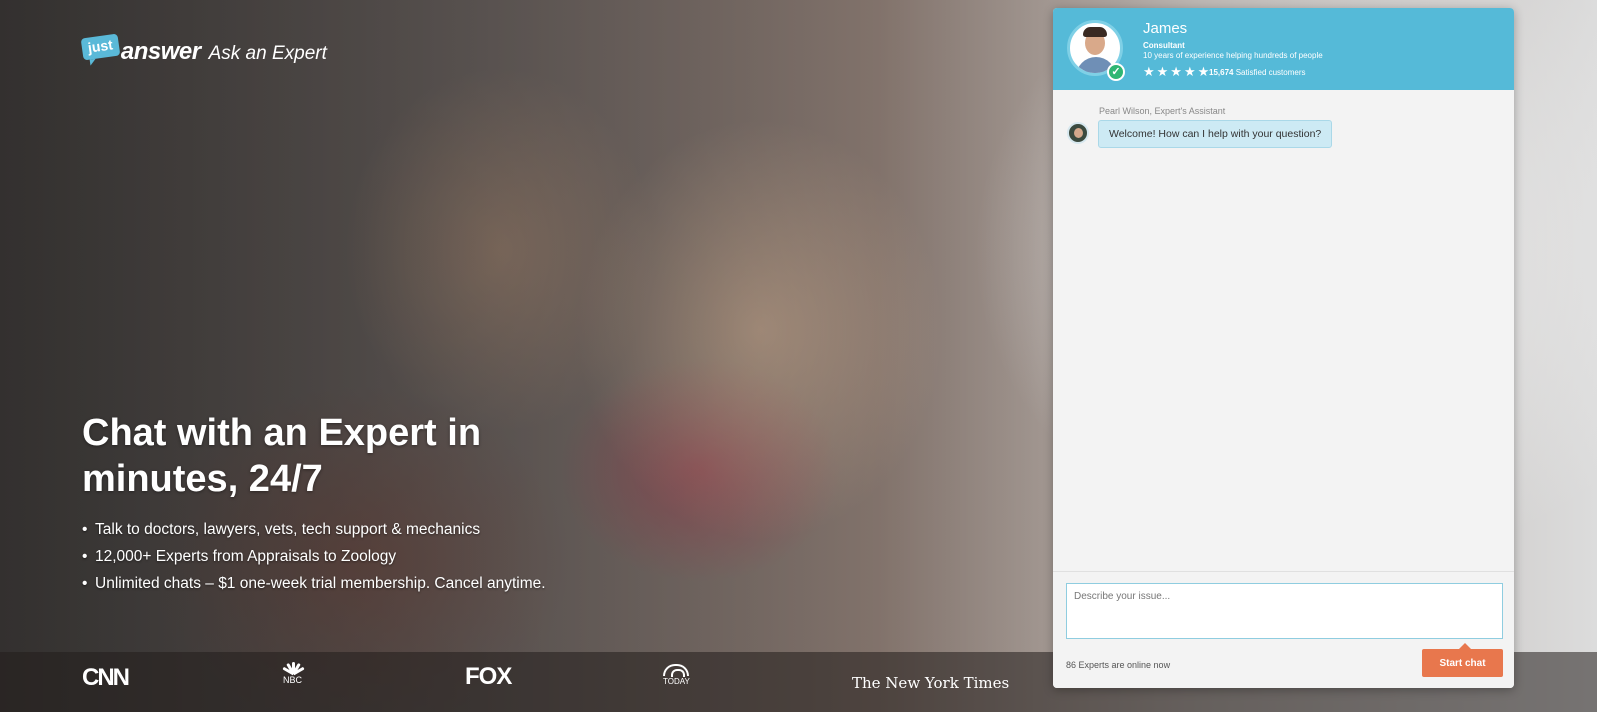  What do you see at coordinates (160, 51) in the screenshot?
I see `logo-word: answer` at bounding box center [160, 51].